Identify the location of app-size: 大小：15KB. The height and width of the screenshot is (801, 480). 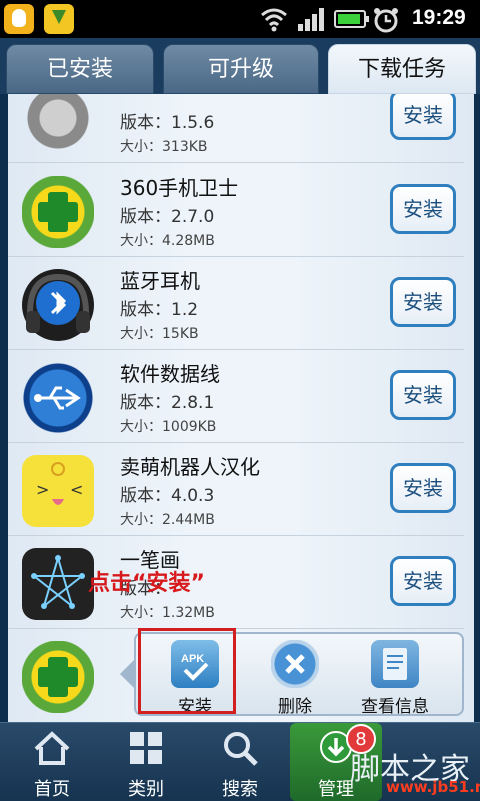
(159, 334).